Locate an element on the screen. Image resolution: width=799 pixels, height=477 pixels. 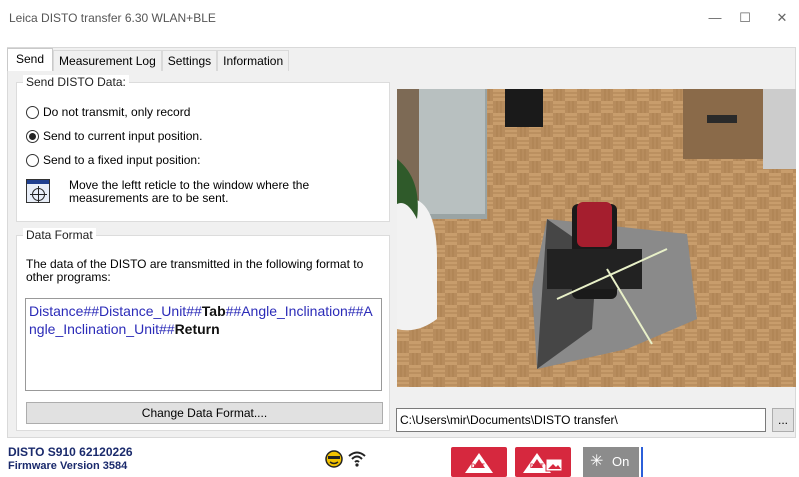
firmware-version: Firmware Version 3584 is located at coordinates (68, 466).